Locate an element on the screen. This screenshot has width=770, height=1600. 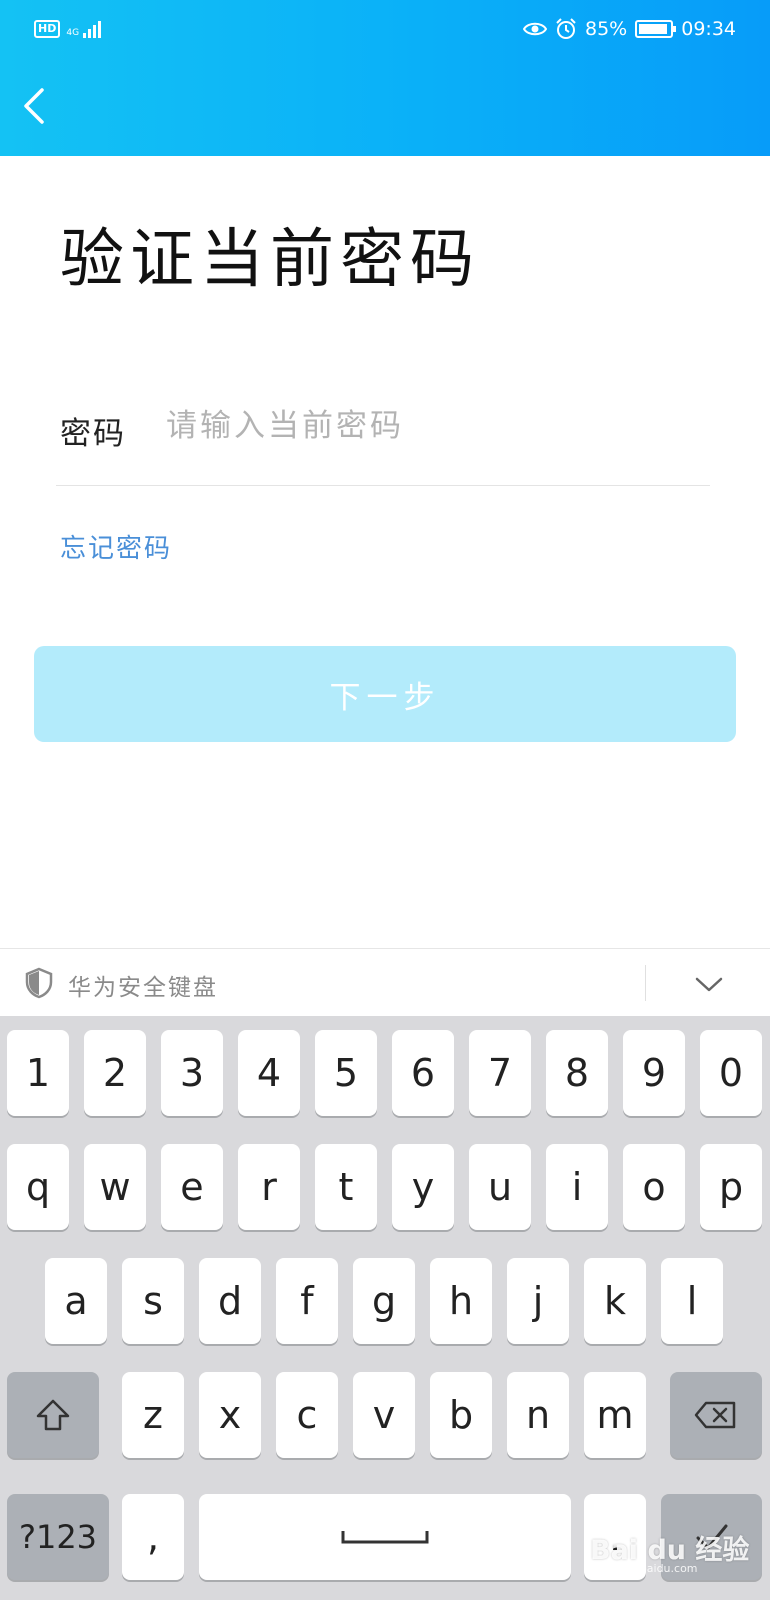
key-l: l is located at coordinates (692, 1301).